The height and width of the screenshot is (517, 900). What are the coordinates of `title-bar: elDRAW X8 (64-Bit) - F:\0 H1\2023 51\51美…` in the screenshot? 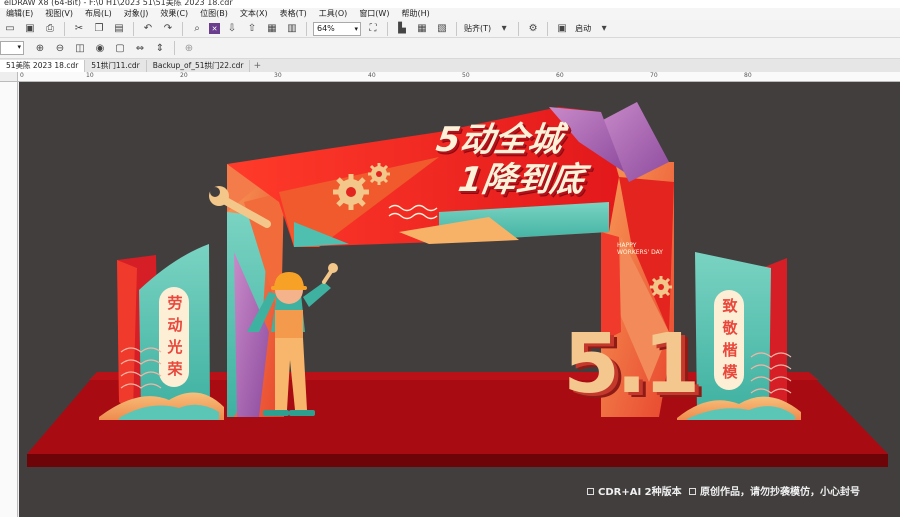 It's located at (450, 4).